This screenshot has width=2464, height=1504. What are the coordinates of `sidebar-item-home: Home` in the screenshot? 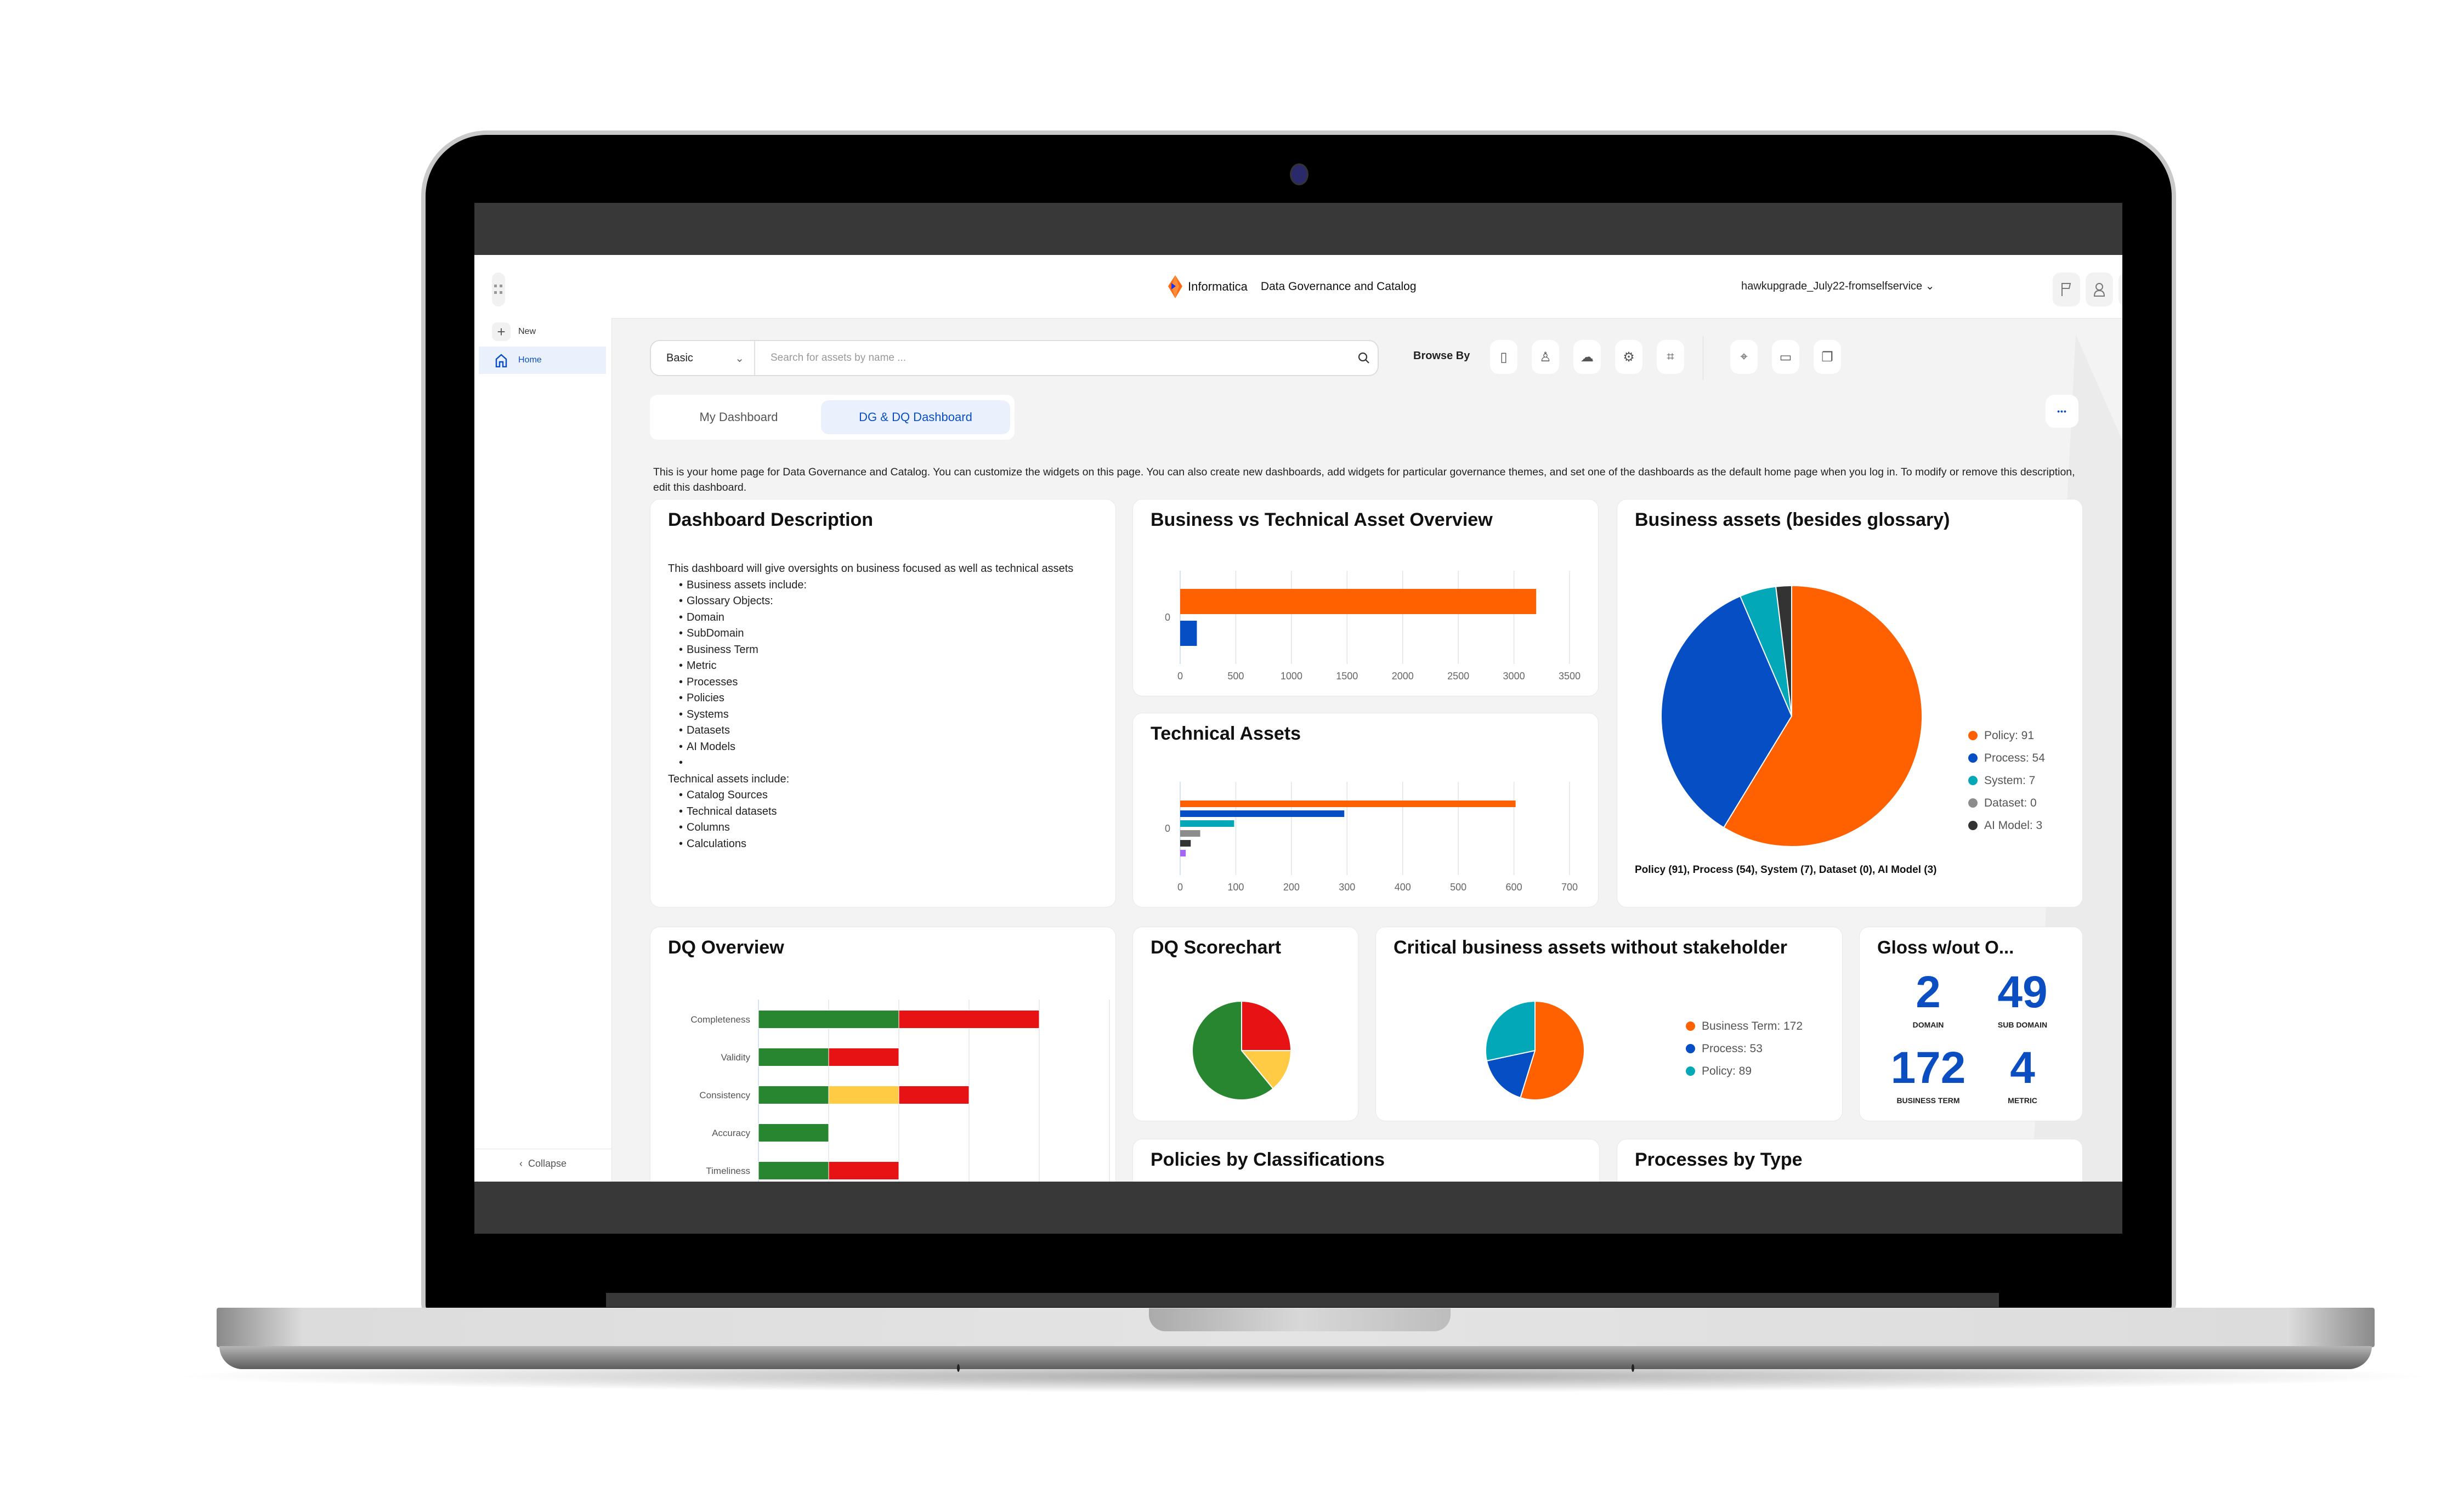 It's located at (542, 360).